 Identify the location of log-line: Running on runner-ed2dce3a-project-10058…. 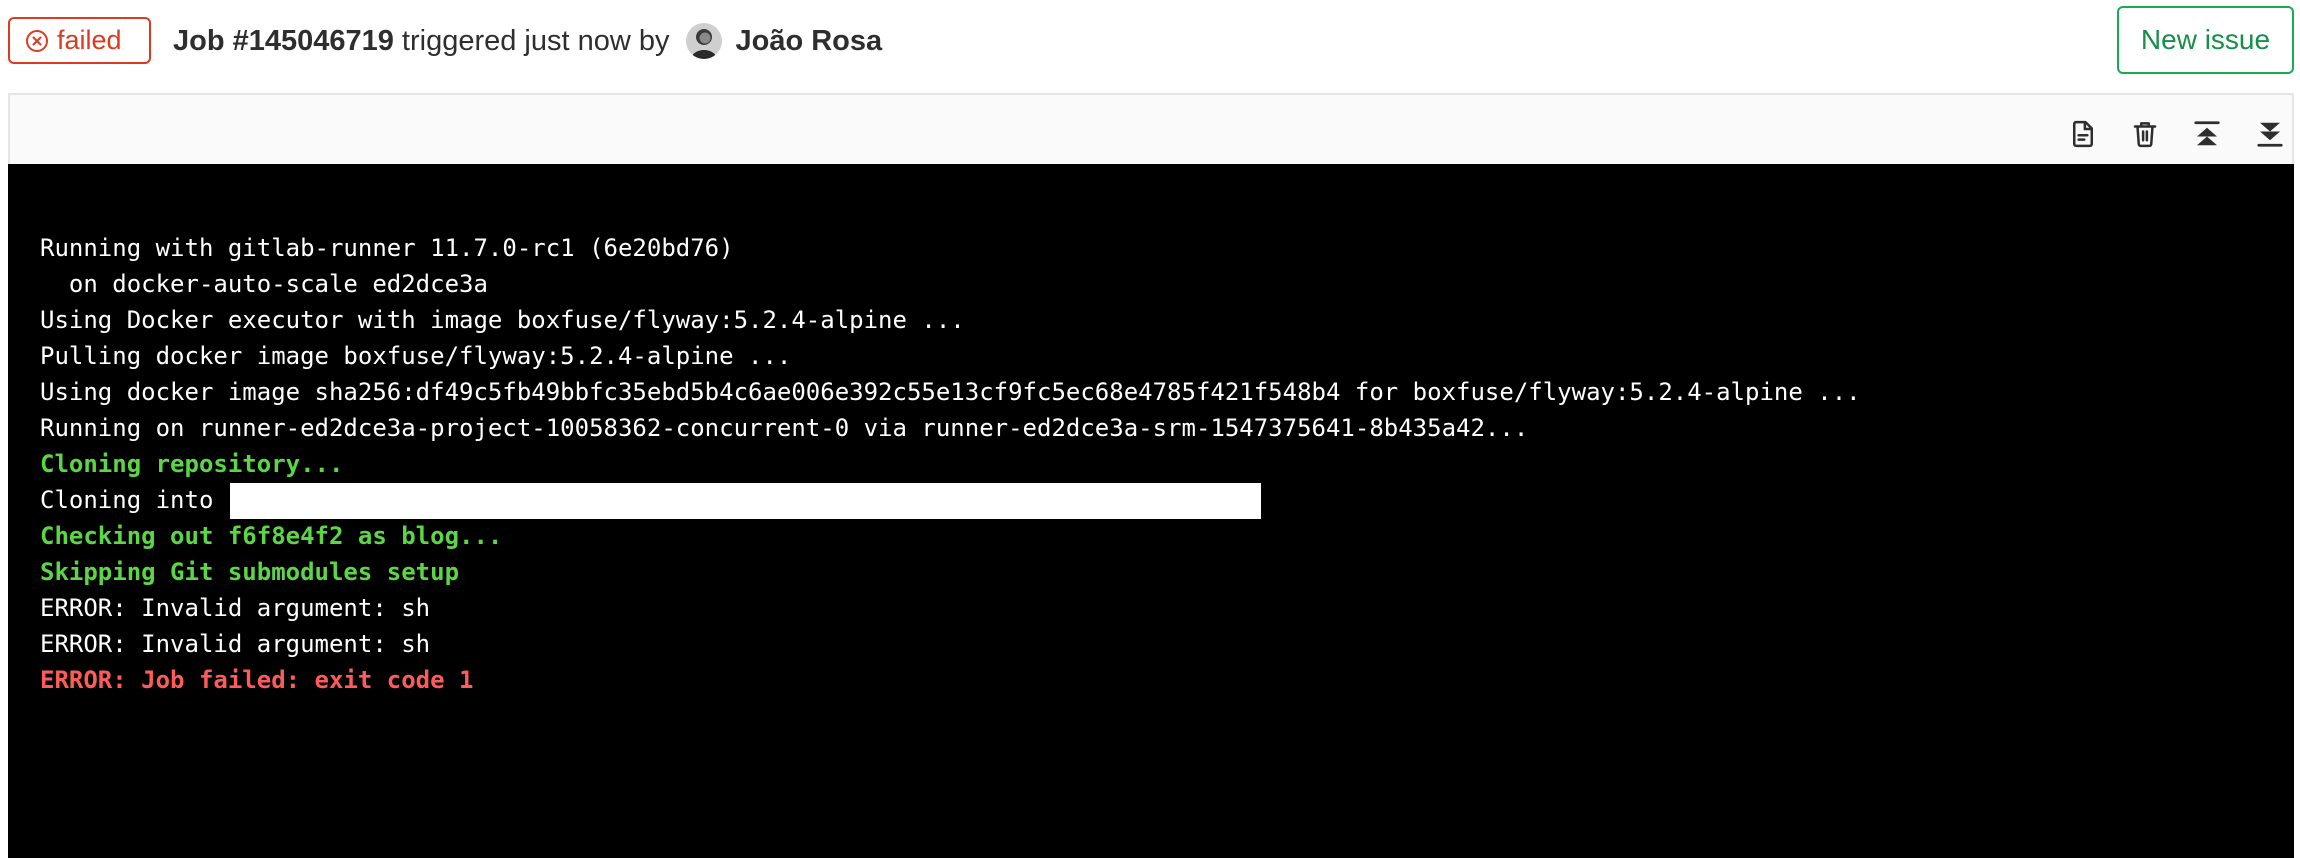
(784, 428).